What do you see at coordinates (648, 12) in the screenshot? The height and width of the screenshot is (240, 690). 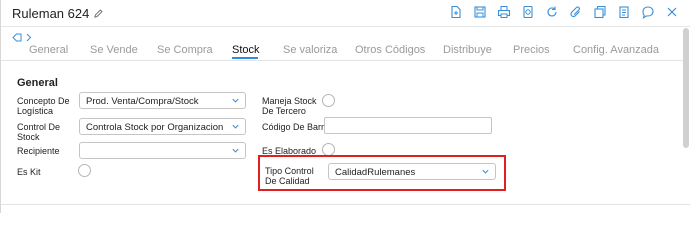 I see `comment-icon` at bounding box center [648, 12].